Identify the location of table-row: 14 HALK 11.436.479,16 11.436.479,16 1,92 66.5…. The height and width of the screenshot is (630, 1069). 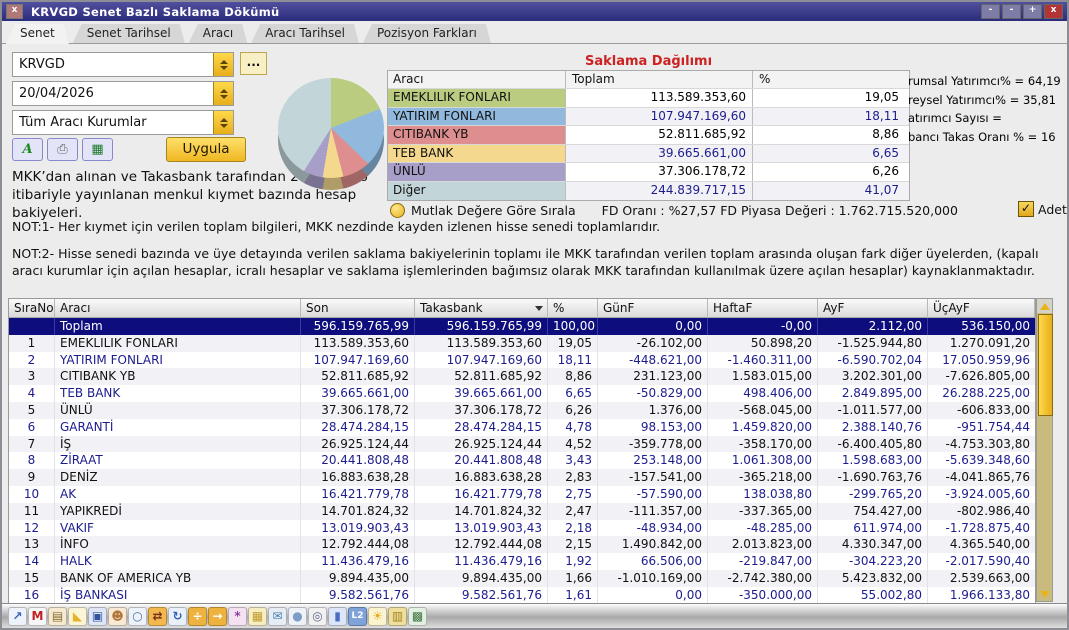
(522, 561).